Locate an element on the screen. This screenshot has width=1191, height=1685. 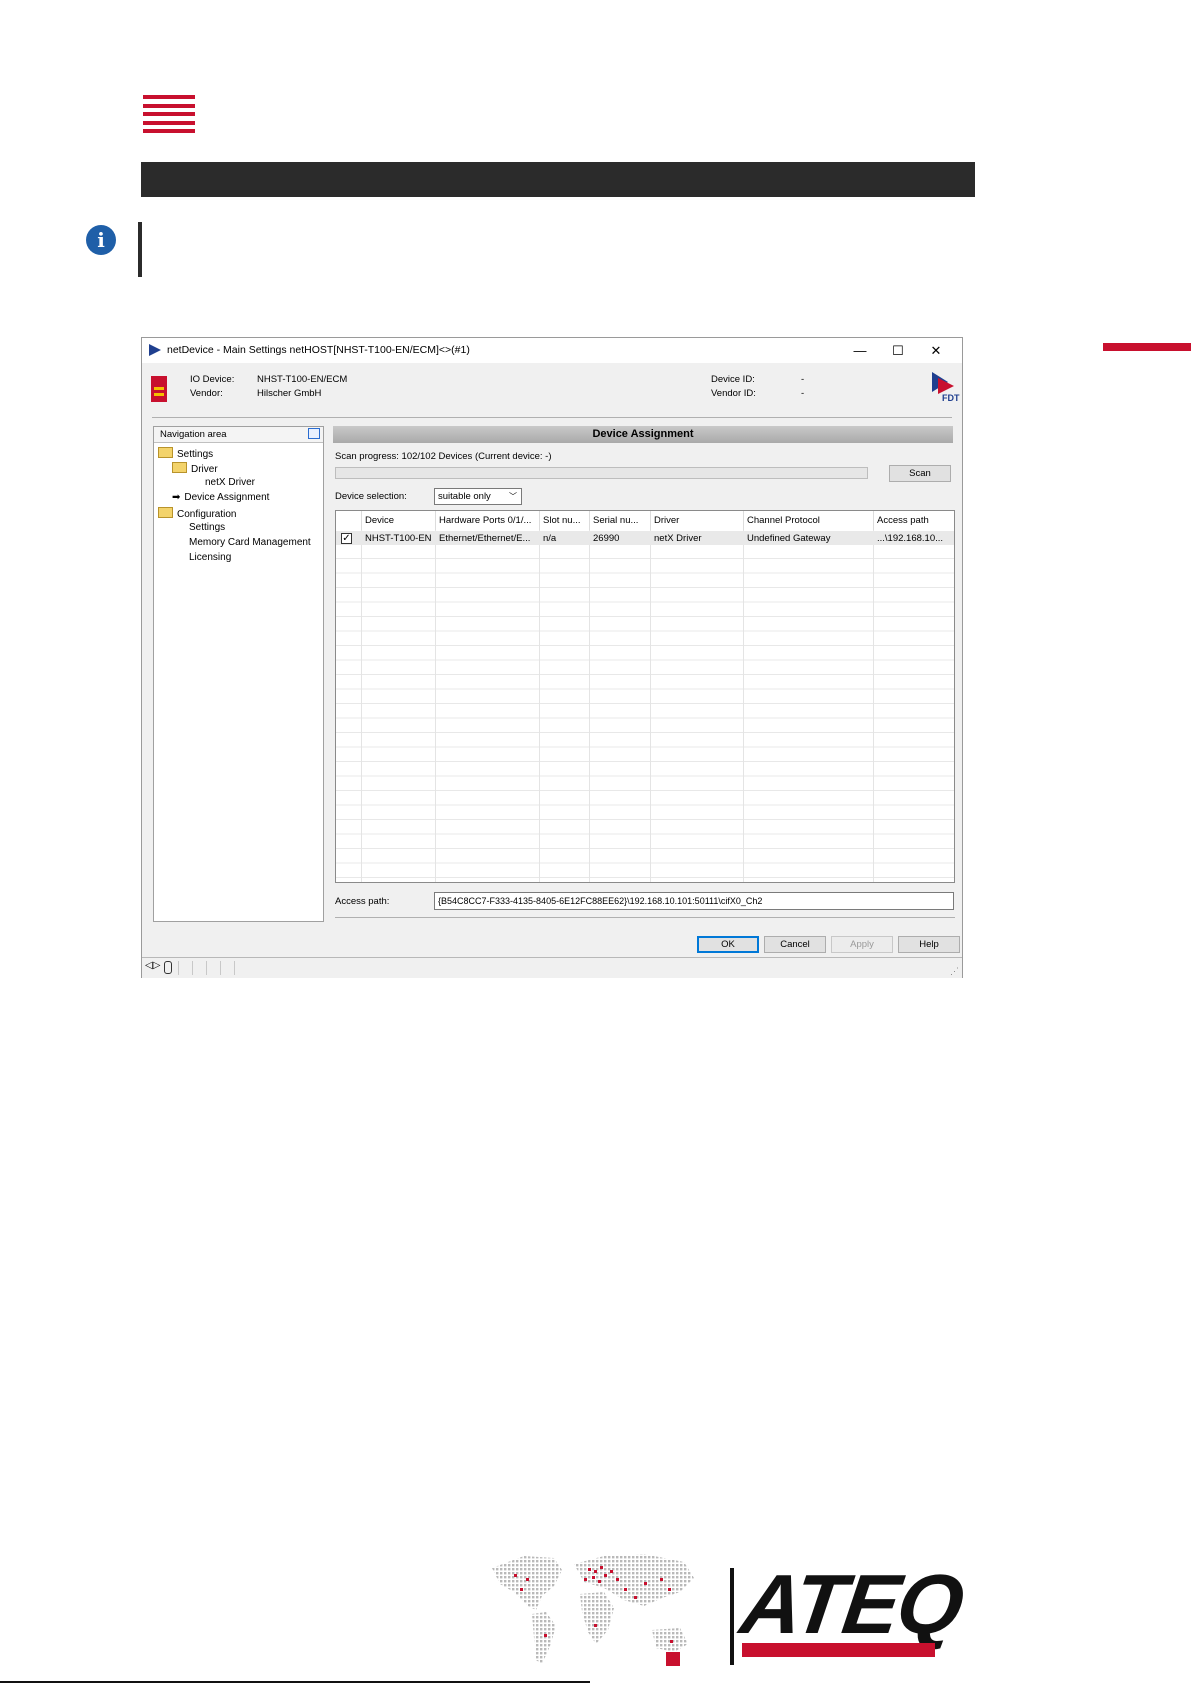
access-path-label: Access path: is located at coordinates (362, 901).